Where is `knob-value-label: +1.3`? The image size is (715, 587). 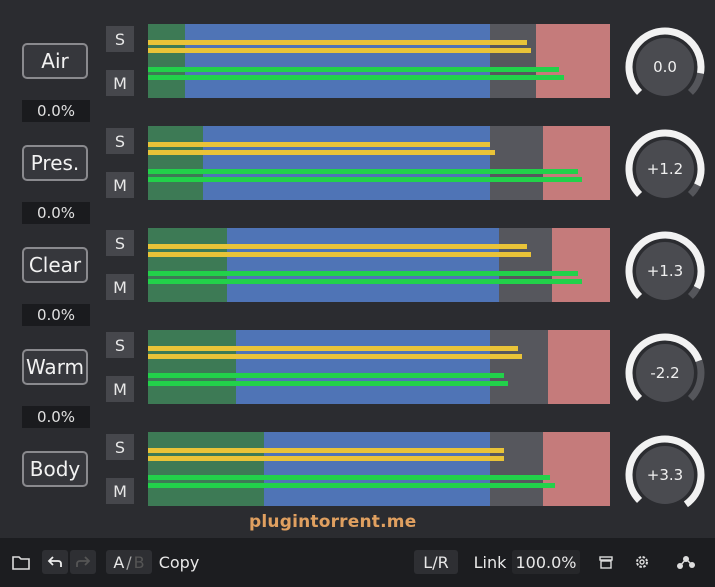
knob-value-label: +1.3 is located at coordinates (665, 271).